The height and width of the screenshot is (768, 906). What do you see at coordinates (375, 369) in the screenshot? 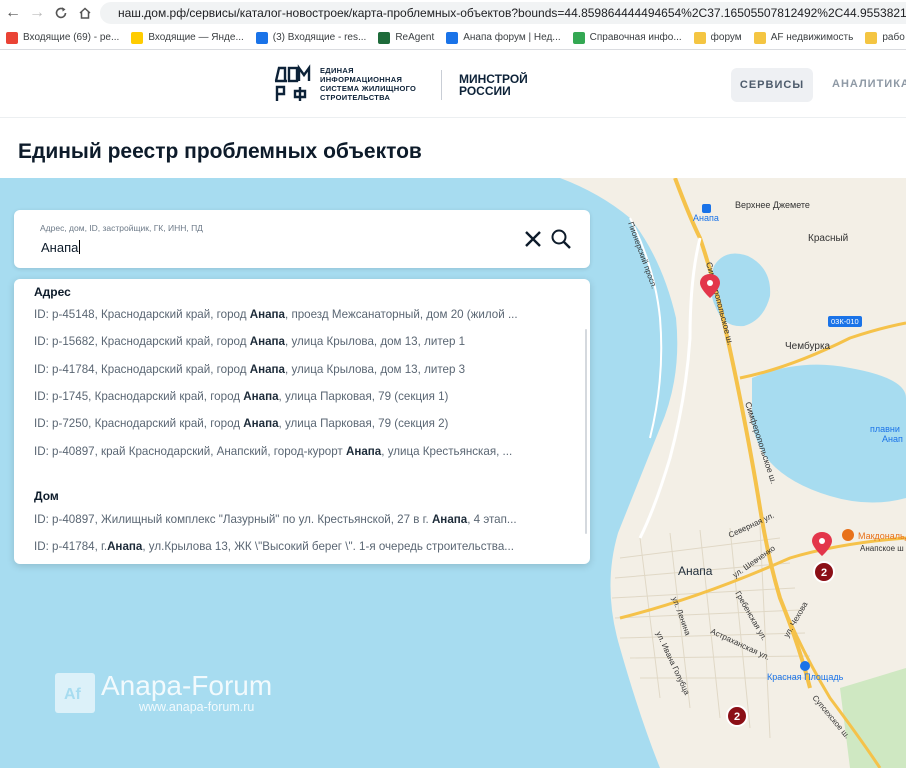
I see `suggestion-text: , улица Крылова, дом 13, литер 3` at bounding box center [375, 369].